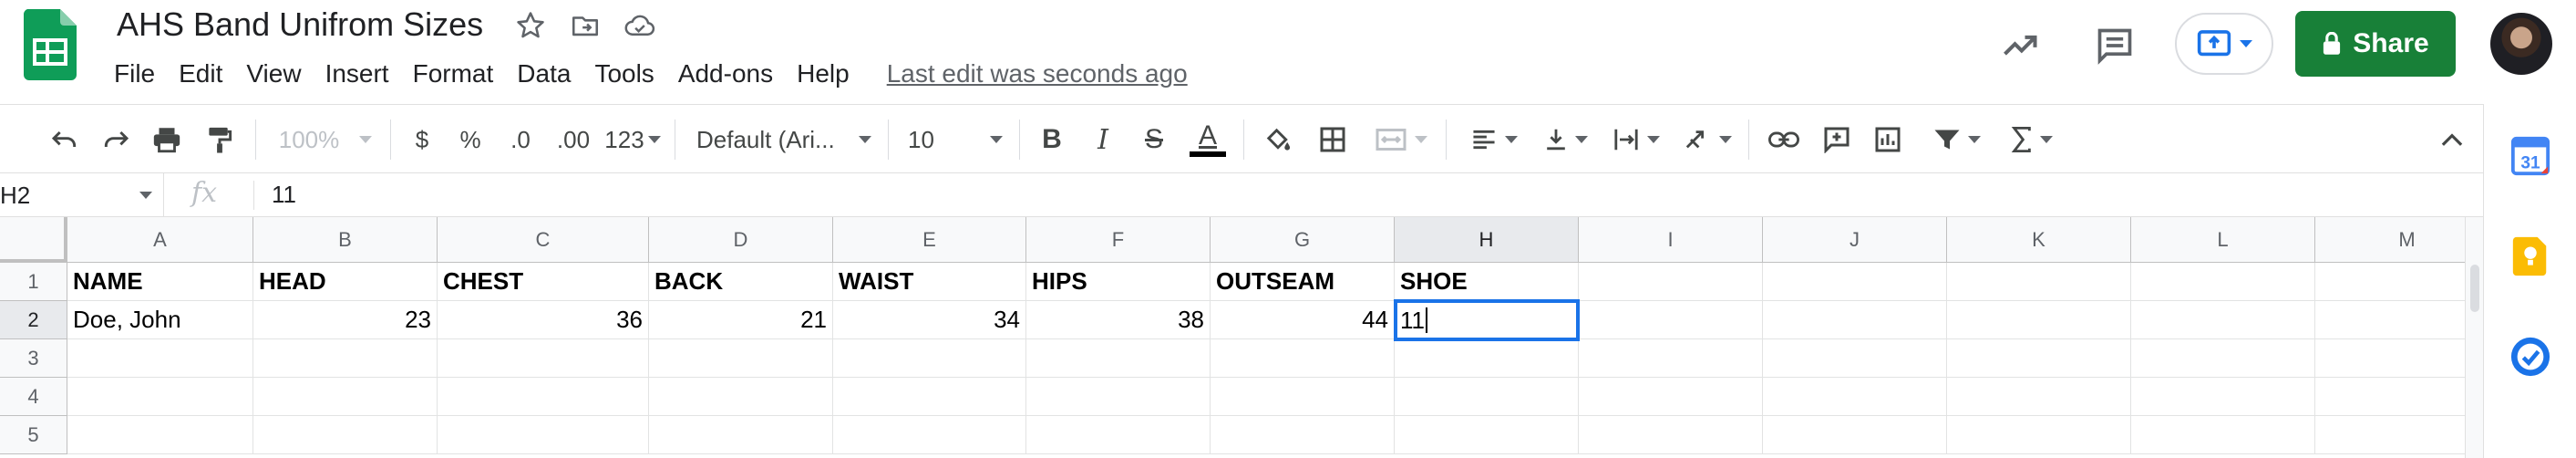 The height and width of the screenshot is (458, 2576). Describe the element at coordinates (1855, 282) in the screenshot. I see `cell-j1` at that location.